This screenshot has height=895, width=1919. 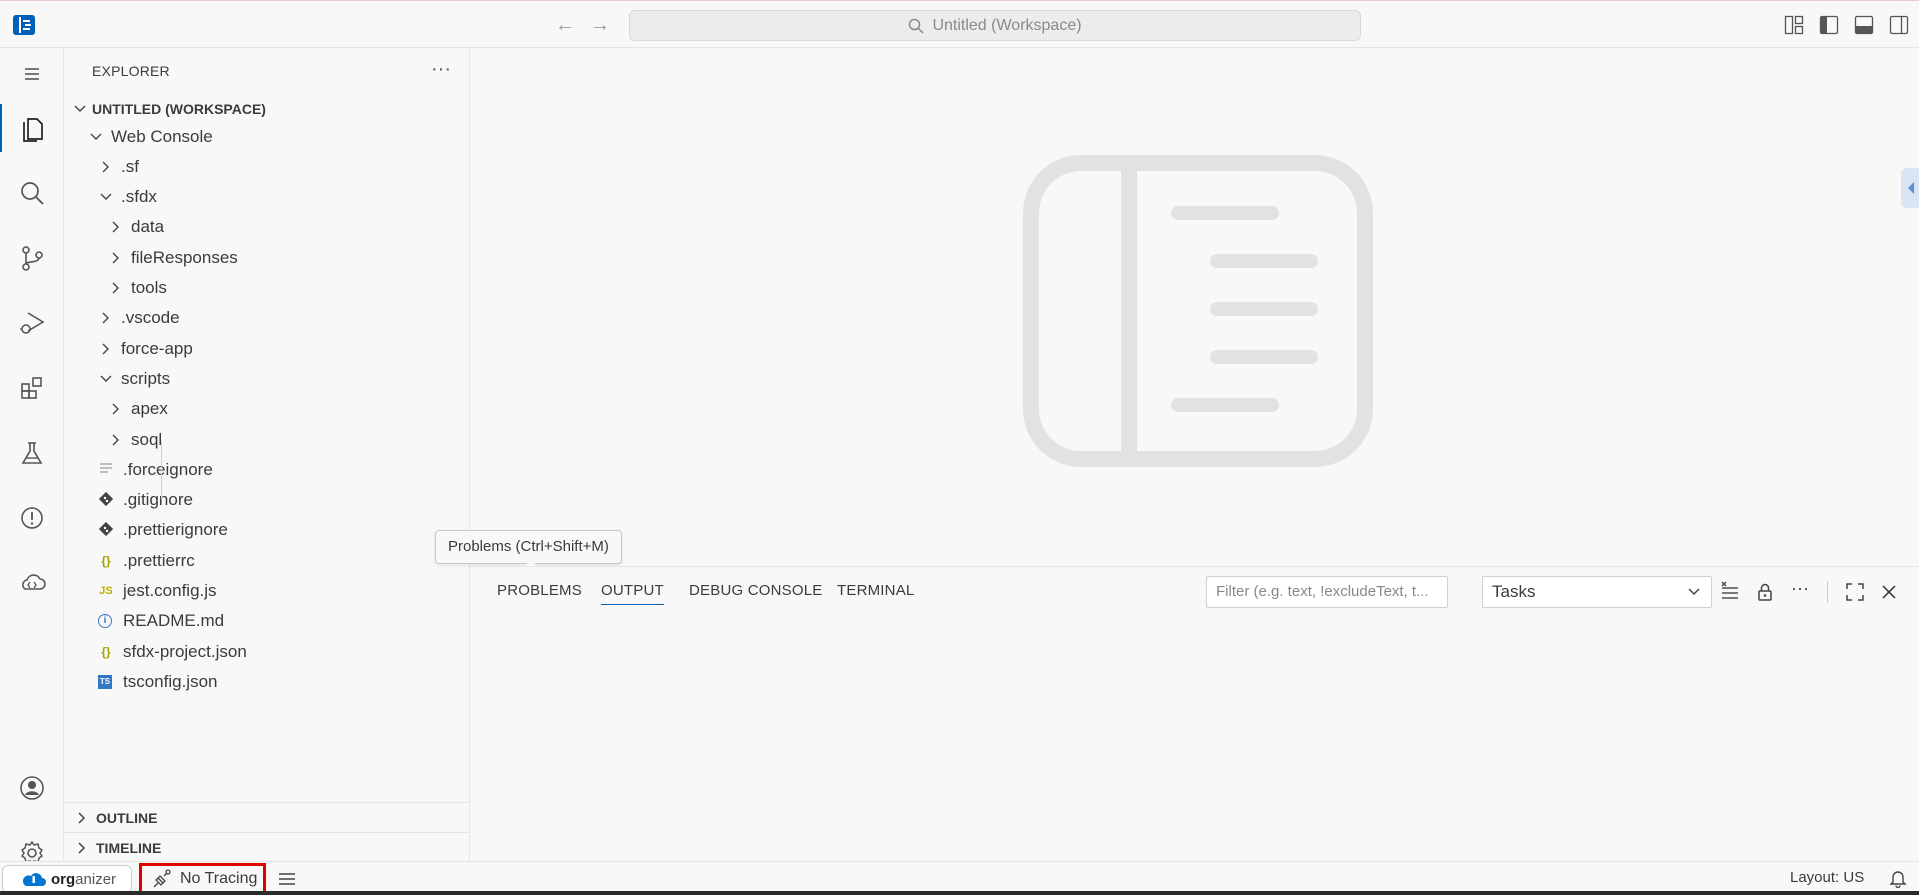 What do you see at coordinates (150, 318) in the screenshot?
I see `tree-item-label: .vscode` at bounding box center [150, 318].